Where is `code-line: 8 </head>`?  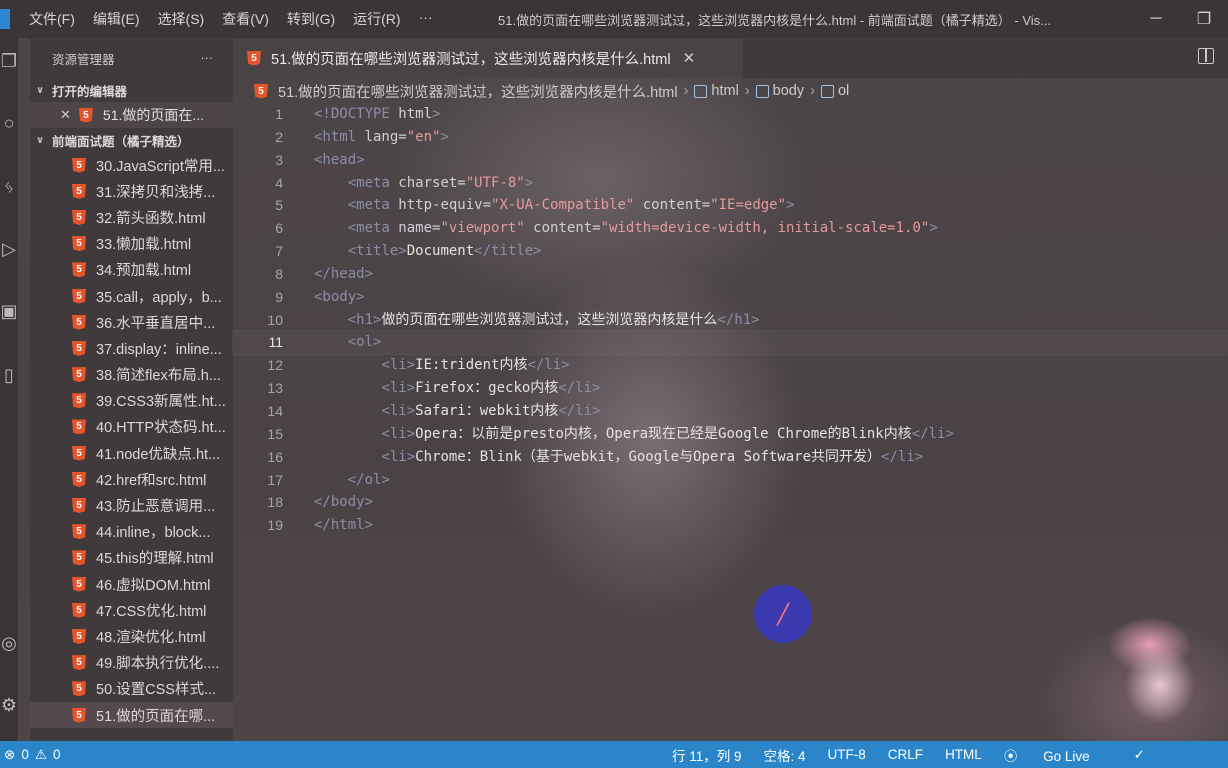
code-line: 8 </head> is located at coordinates (730, 274).